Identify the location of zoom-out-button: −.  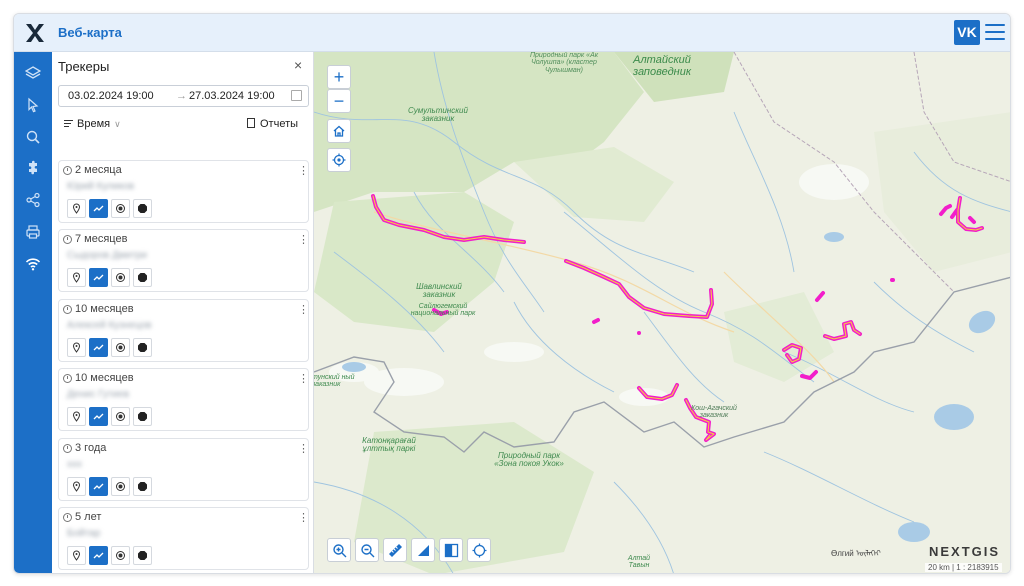
(339, 101).